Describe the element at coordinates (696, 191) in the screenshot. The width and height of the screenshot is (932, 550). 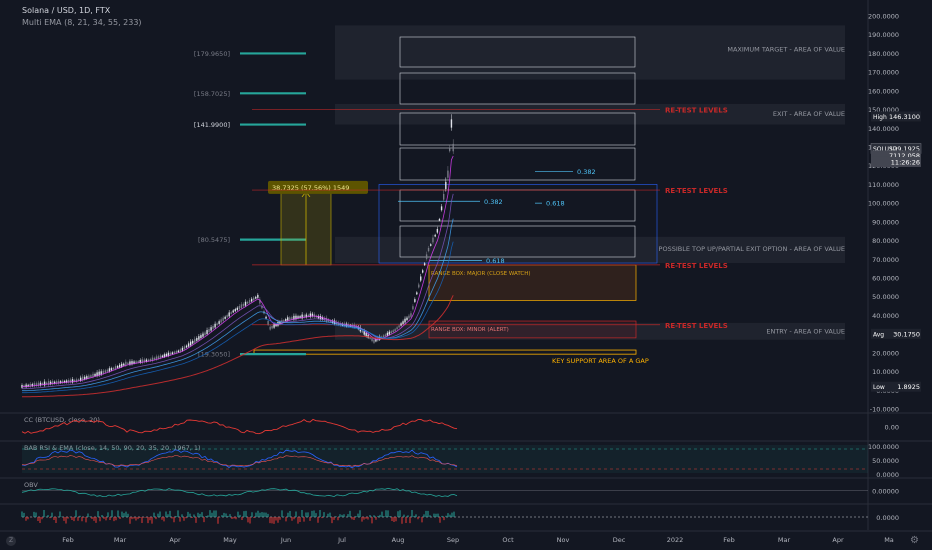
I see `retest-label-1: RE-TEST LEVELS` at that location.